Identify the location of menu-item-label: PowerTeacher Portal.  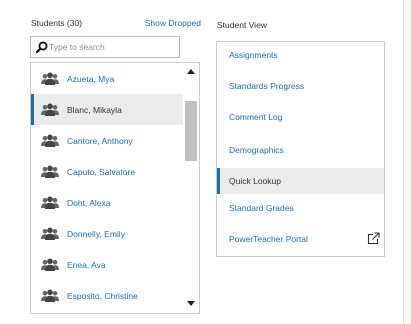
(268, 239).